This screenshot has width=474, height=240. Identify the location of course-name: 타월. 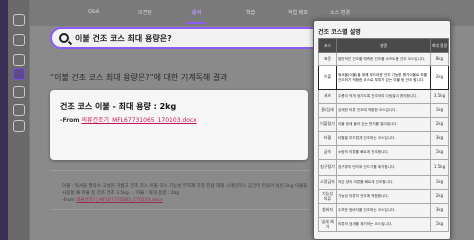
(327, 138).